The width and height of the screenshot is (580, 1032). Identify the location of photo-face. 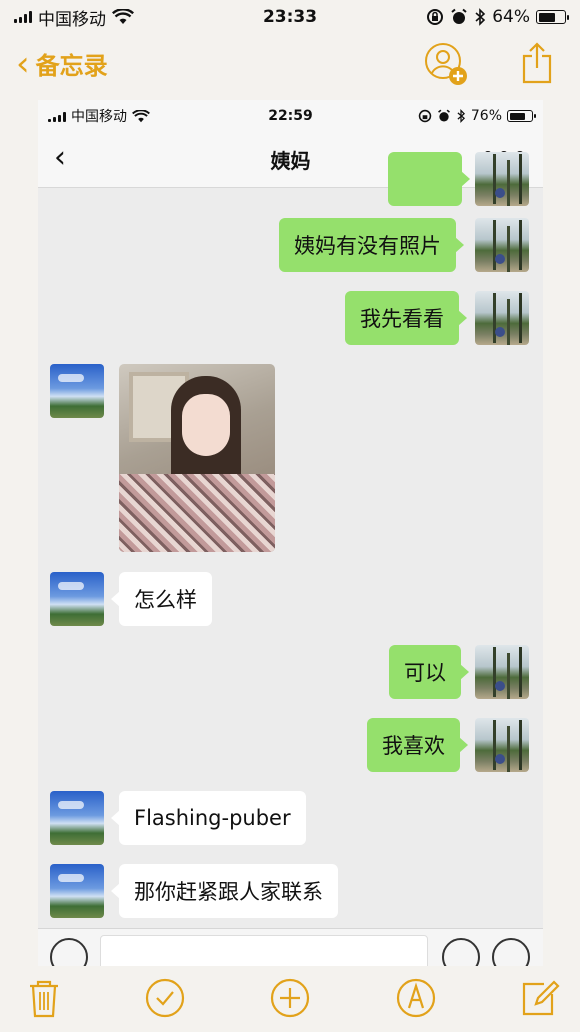
(206, 425).